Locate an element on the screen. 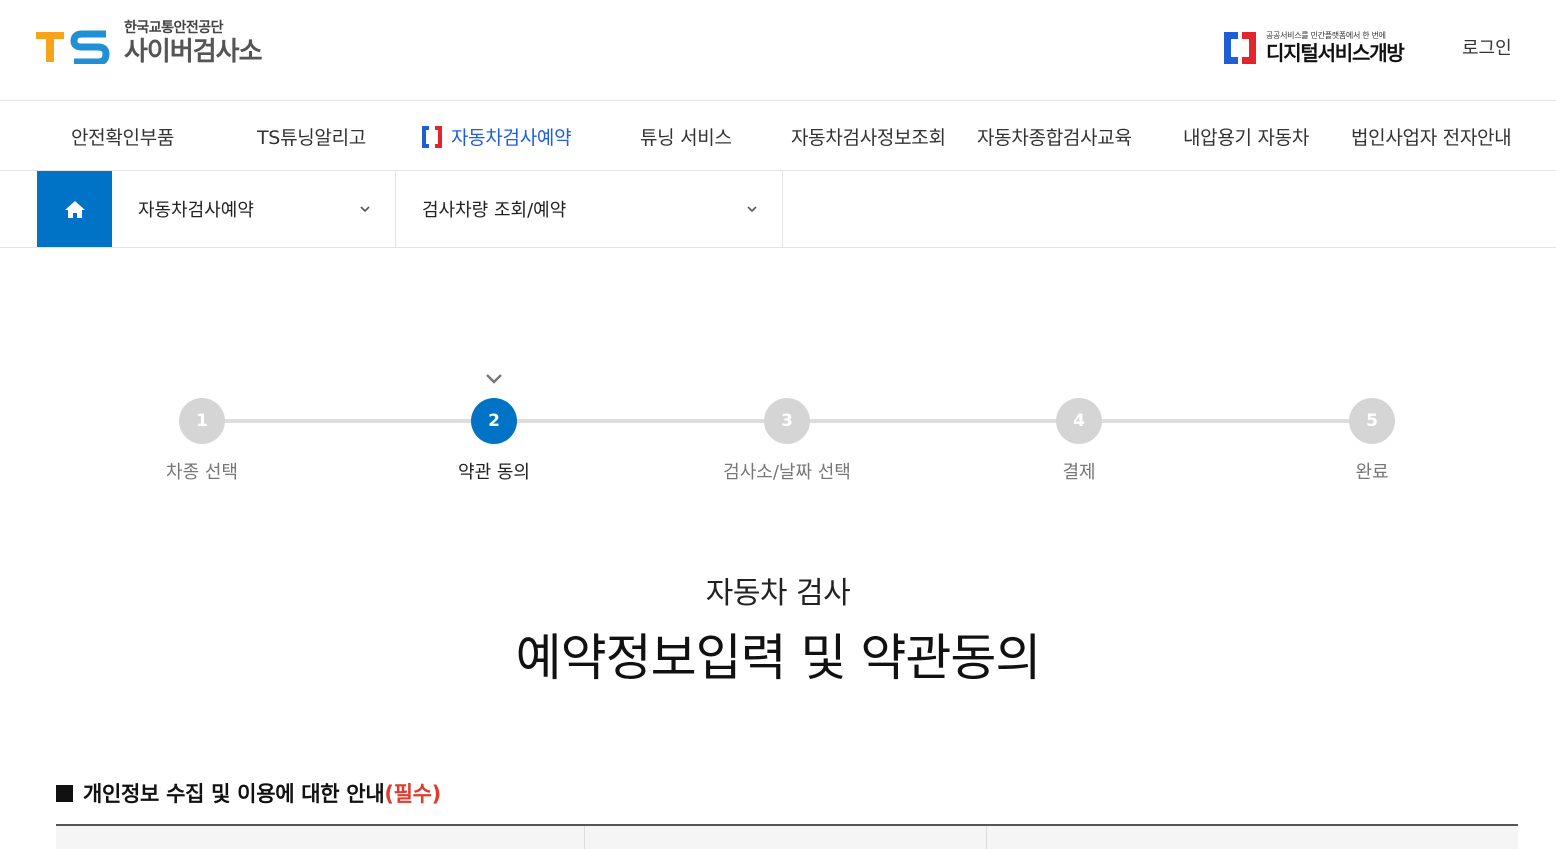 This screenshot has width=1556, height=849. nav-item-pressure-vessel: 내압용기 자동차 is located at coordinates (1246, 136).